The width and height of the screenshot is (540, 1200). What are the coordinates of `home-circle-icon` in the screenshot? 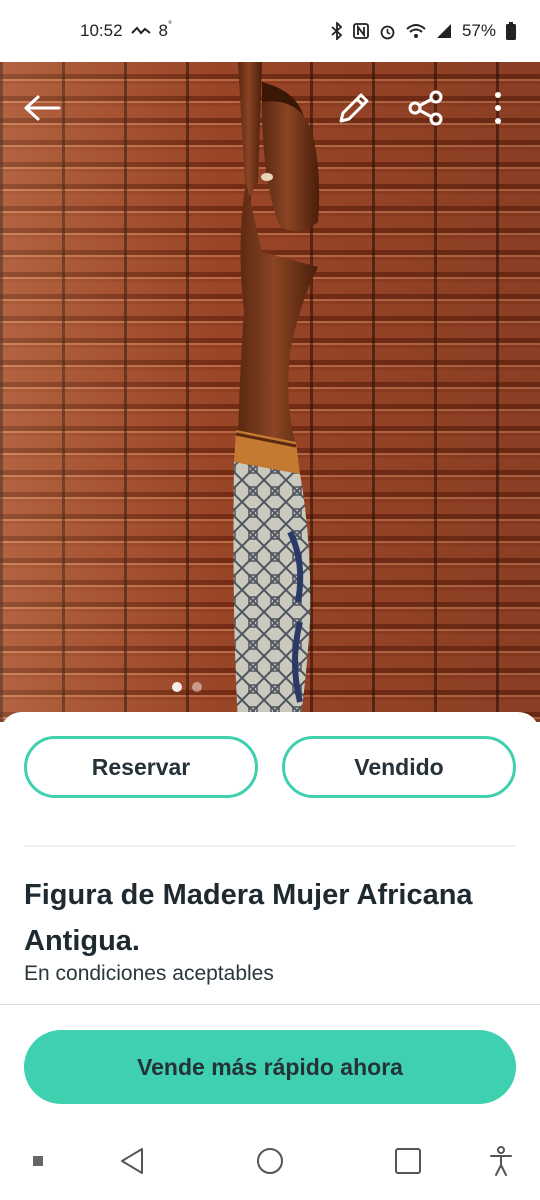 It's located at (270, 1161).